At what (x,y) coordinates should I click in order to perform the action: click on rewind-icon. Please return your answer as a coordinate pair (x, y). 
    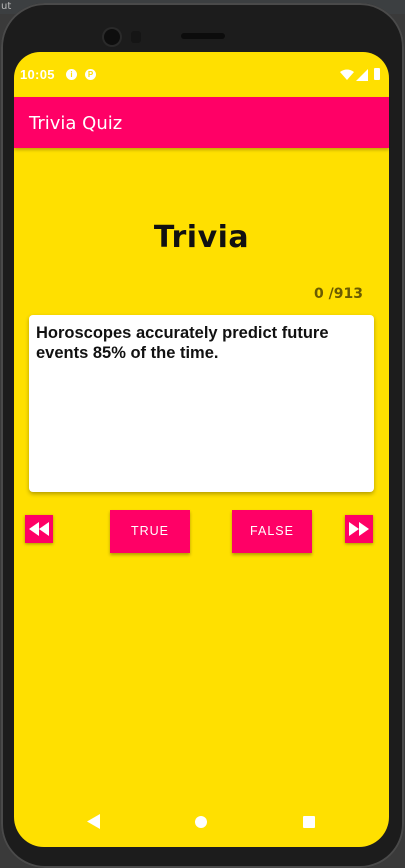
    Looking at the image, I should click on (39, 529).